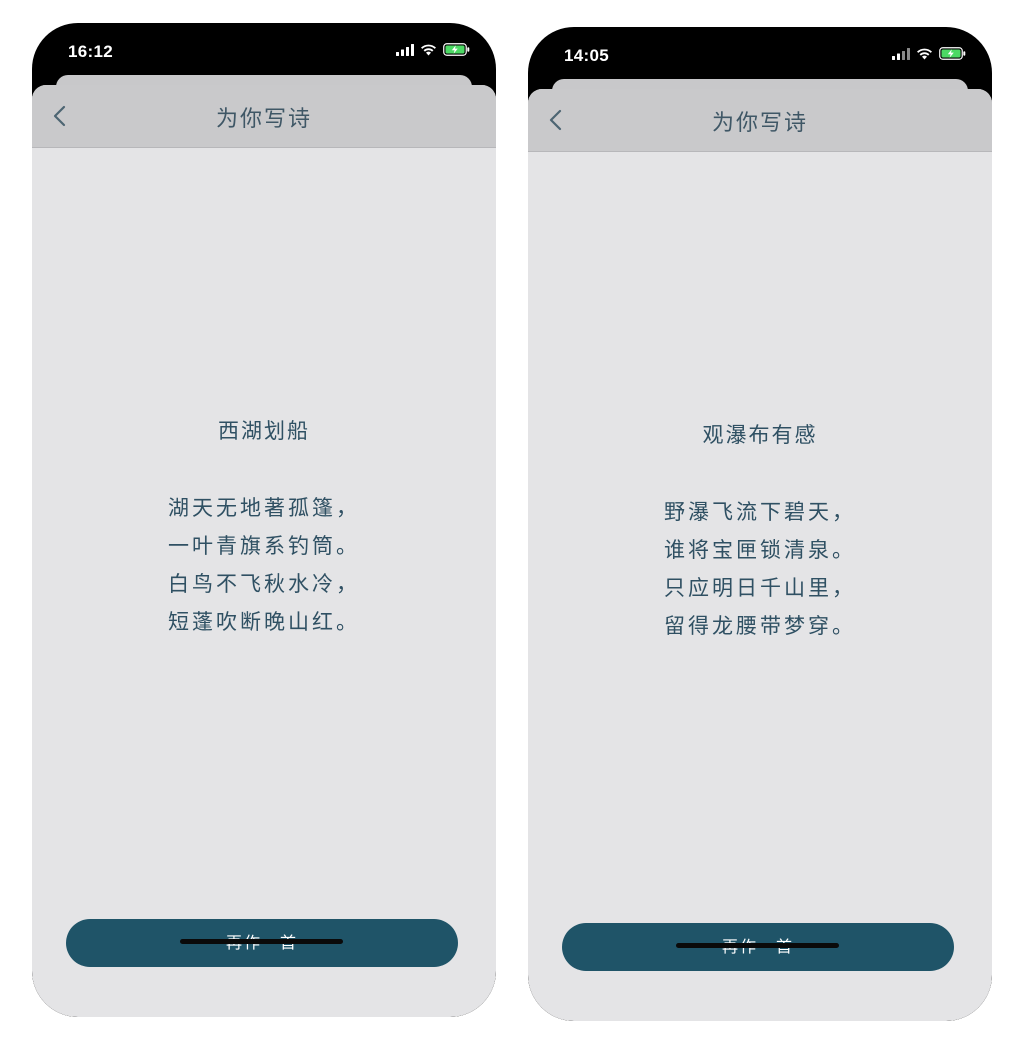  Describe the element at coordinates (264, 584) in the screenshot. I see `poem-line: 白鸟不飞秋水冷，` at that location.